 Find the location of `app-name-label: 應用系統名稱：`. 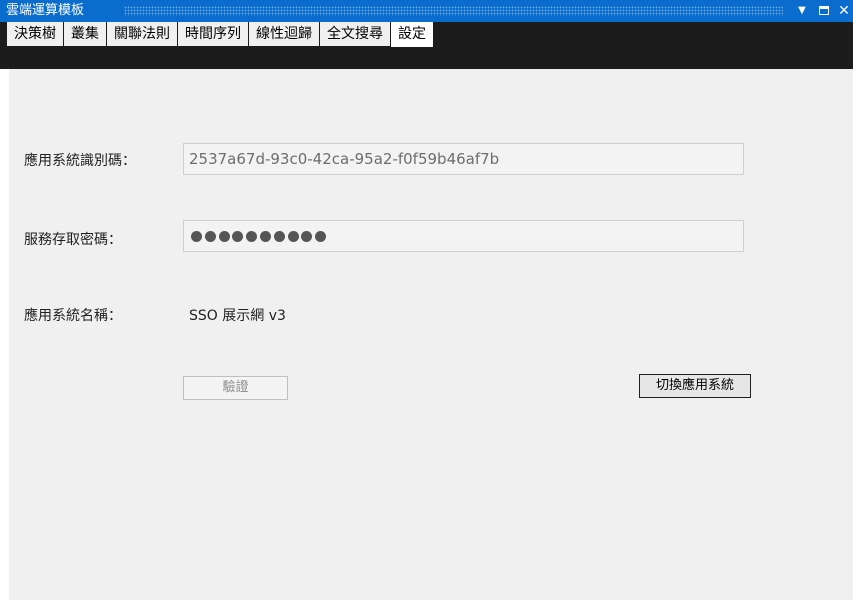

app-name-label: 應用系統名稱： is located at coordinates (73, 316).